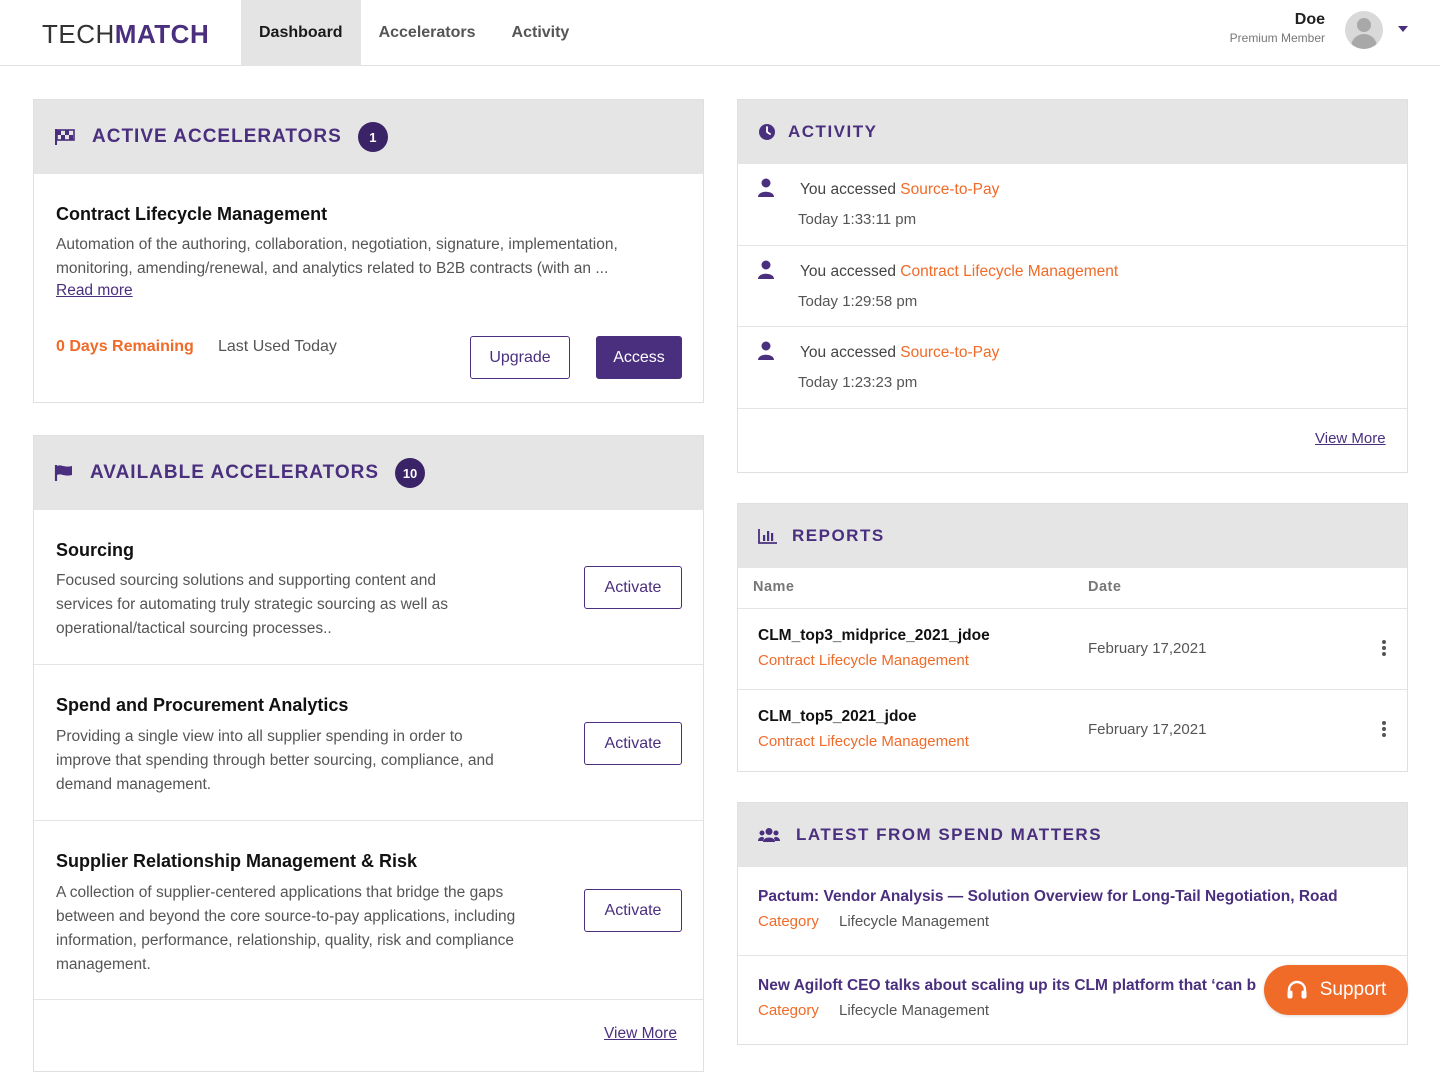 This screenshot has height=1080, width=1440. What do you see at coordinates (639, 357) in the screenshot?
I see `access-button: Access` at bounding box center [639, 357].